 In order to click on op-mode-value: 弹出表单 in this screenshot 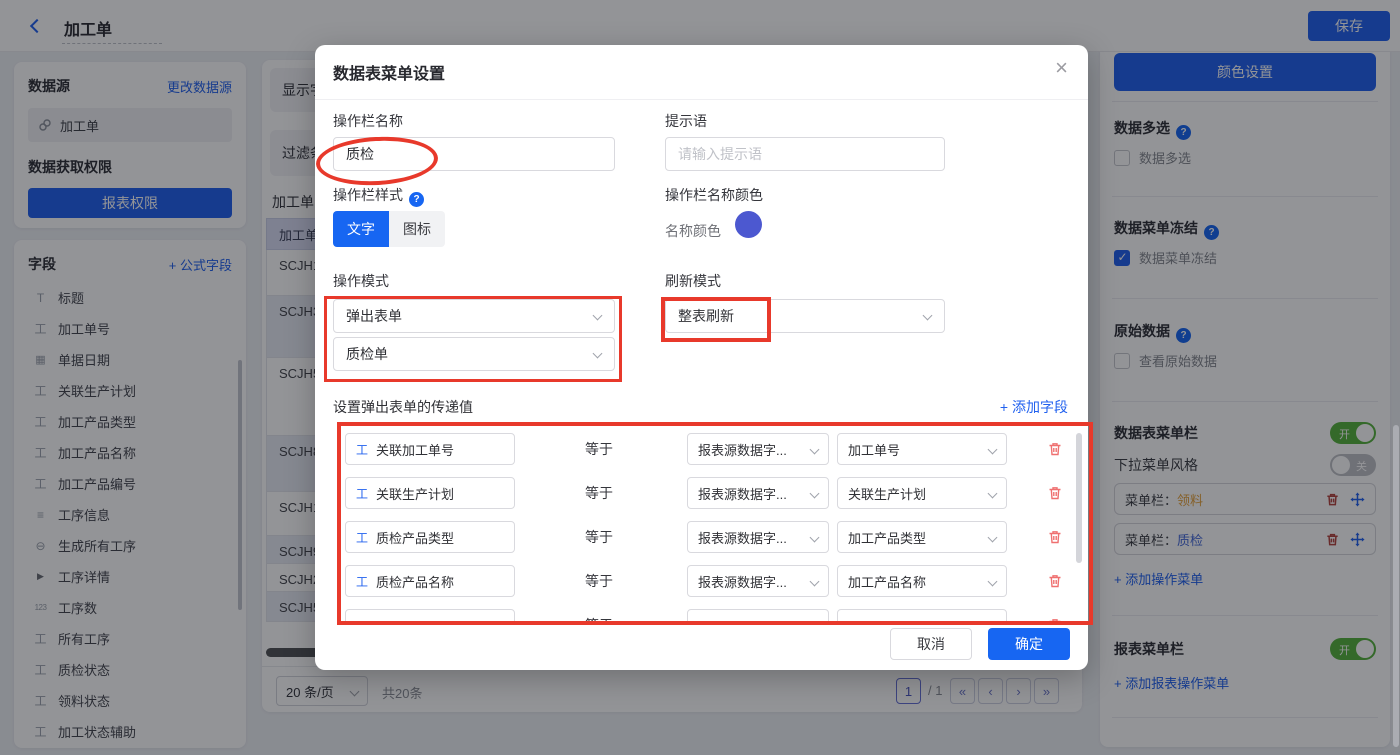, I will do `click(374, 316)`.